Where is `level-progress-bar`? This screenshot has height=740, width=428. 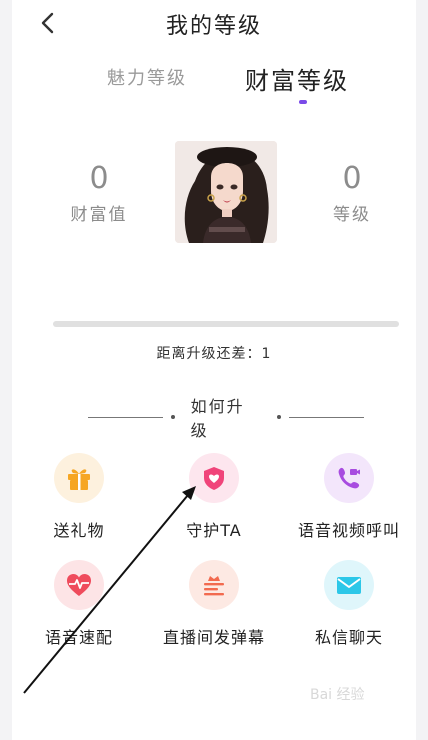
level-progress-bar is located at coordinates (226, 324).